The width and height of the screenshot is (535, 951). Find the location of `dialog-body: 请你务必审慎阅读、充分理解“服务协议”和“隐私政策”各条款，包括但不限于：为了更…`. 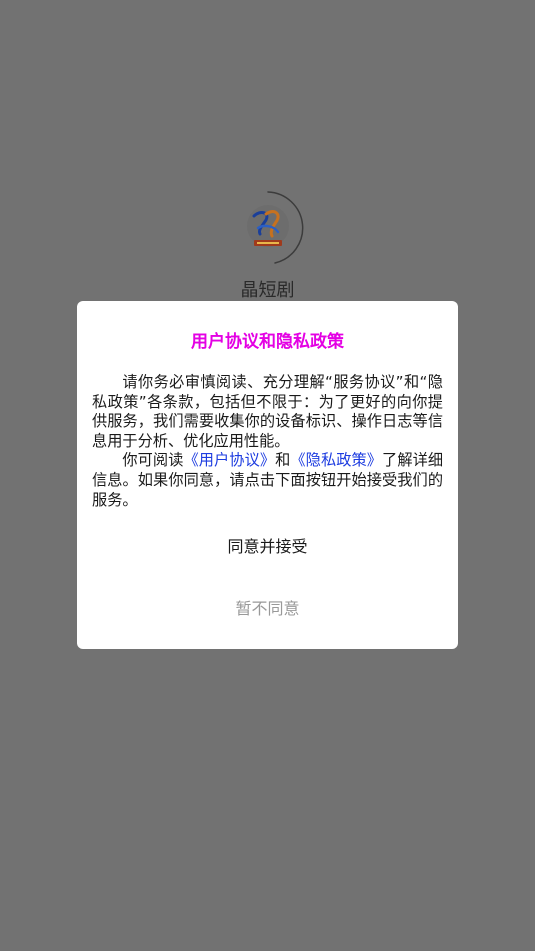

dialog-body: 请你务必审慎阅读、充分理解“服务协议”和“隐私政策”各条款，包括但不限于：为了更… is located at coordinates (267, 441).